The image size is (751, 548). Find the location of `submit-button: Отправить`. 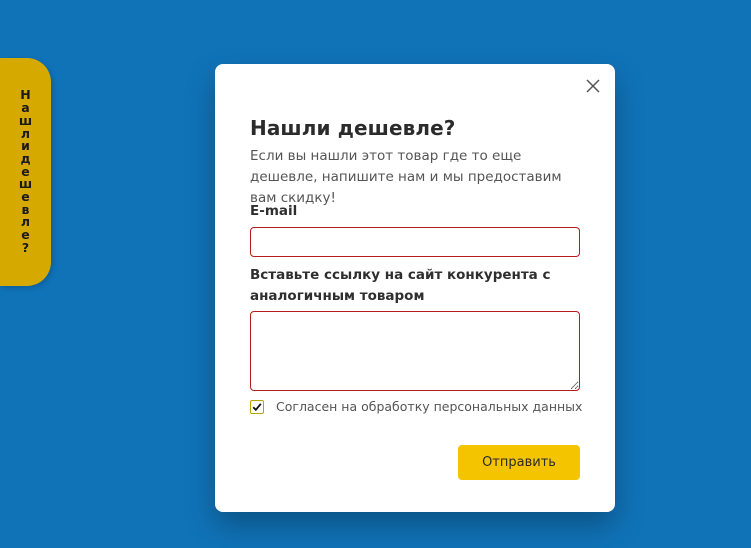

submit-button: Отправить is located at coordinates (519, 462).